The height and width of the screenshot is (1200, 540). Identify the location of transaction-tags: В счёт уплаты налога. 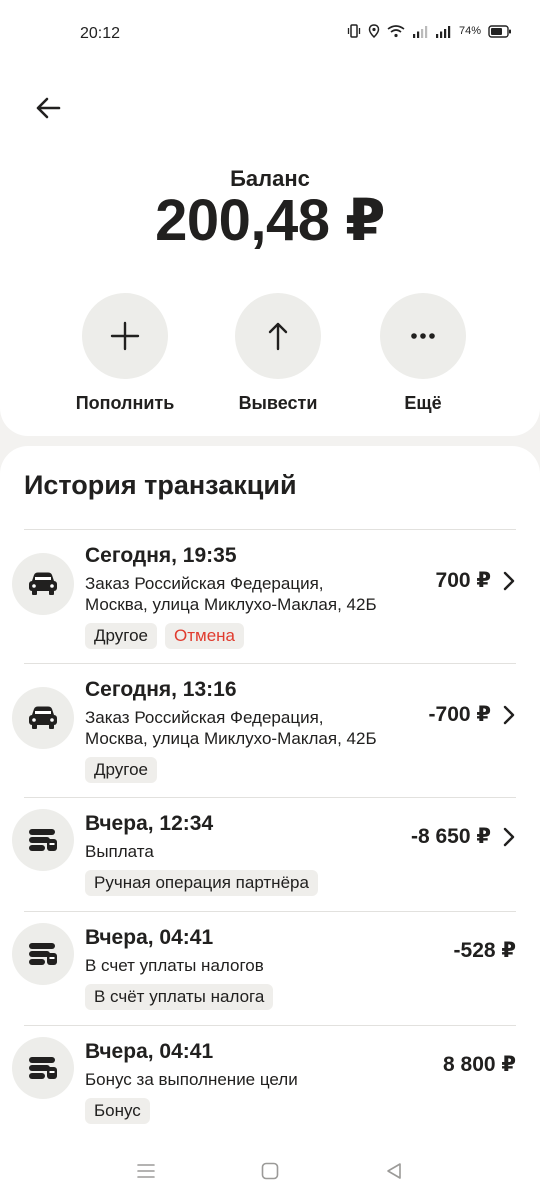
(179, 997).